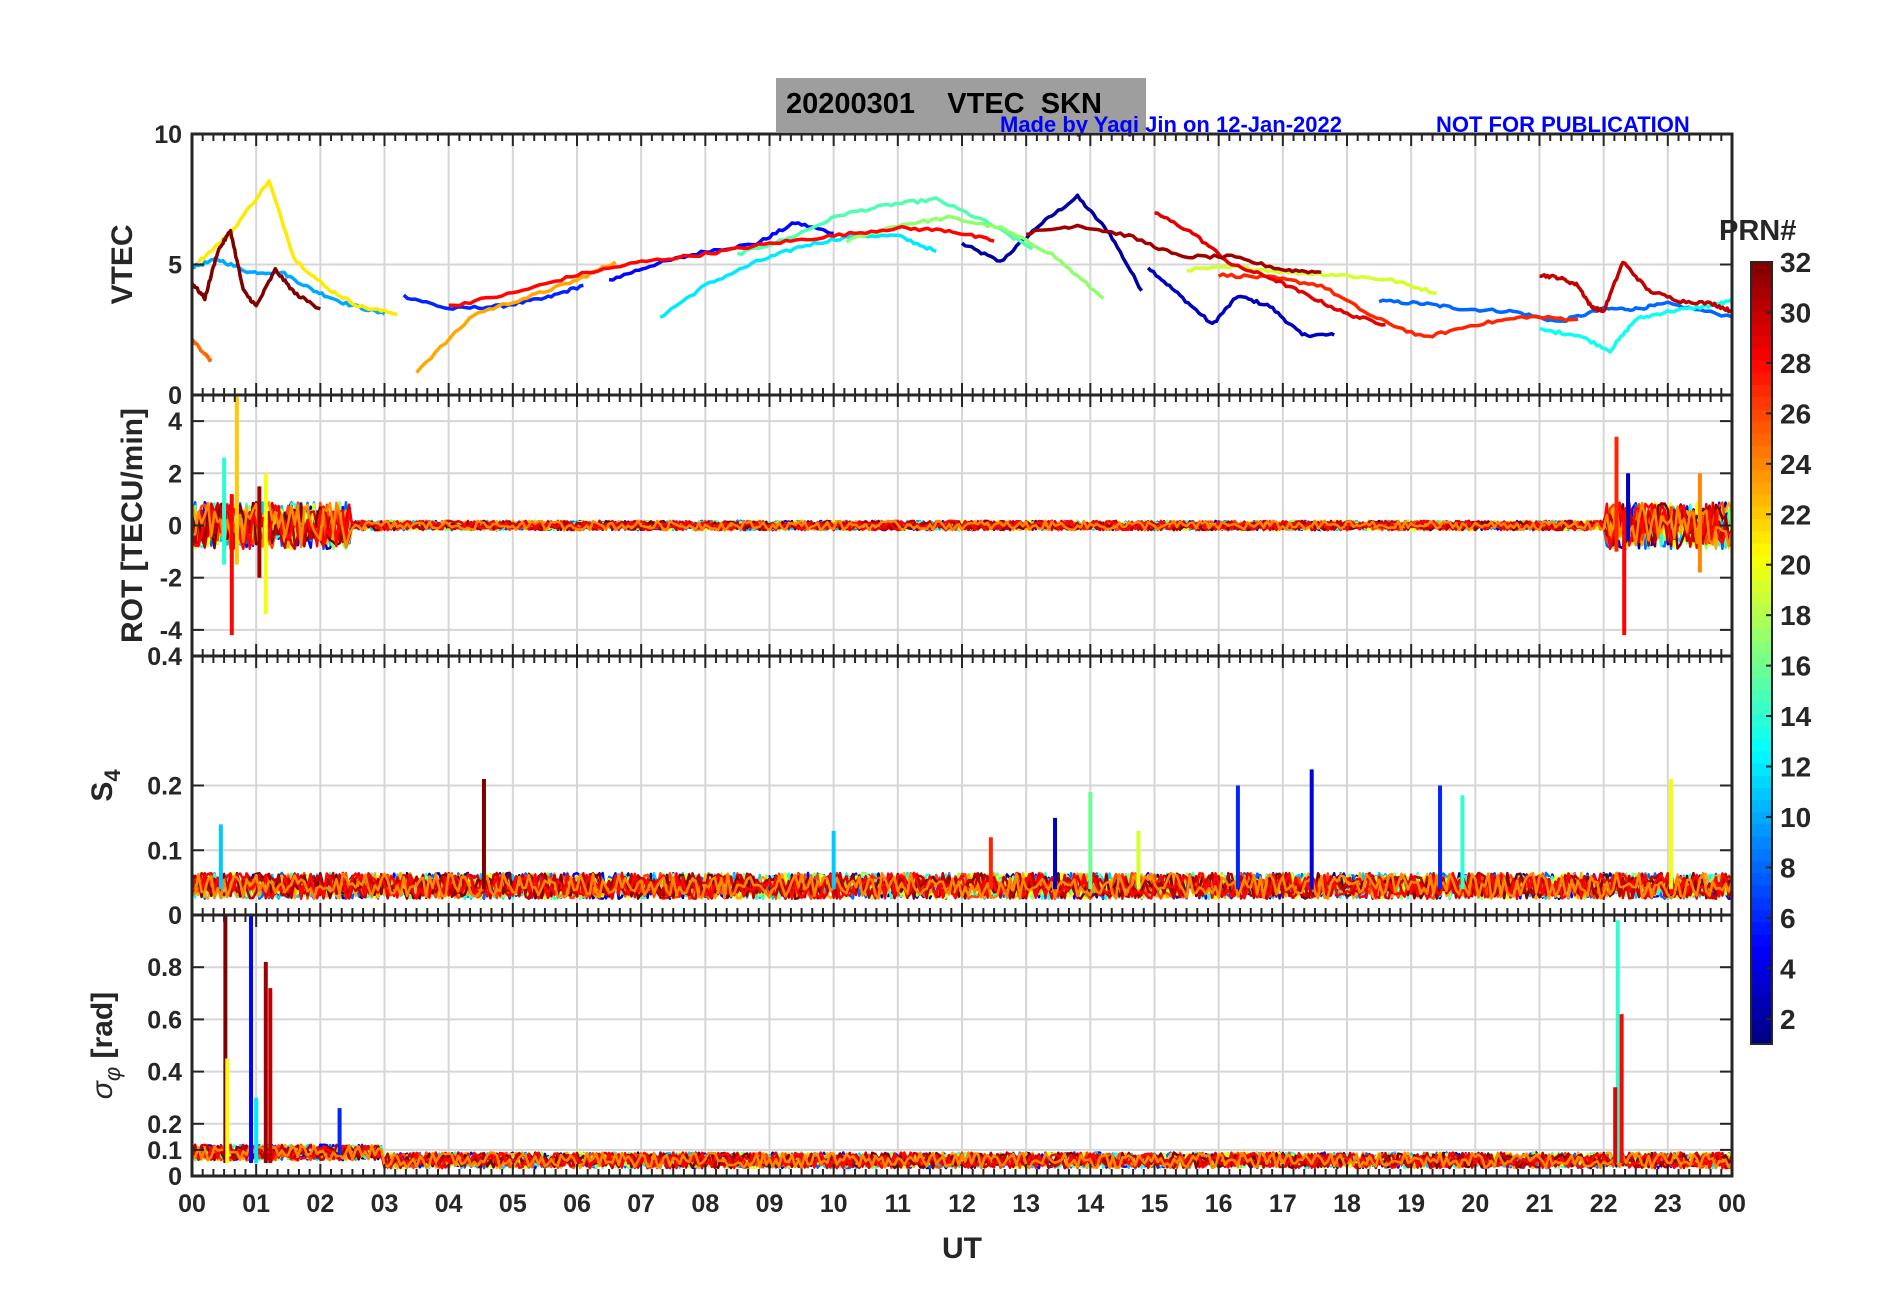 This screenshot has width=1902, height=1292. What do you see at coordinates (1475, 1204) in the screenshot?
I see `x-tick-label: 20` at bounding box center [1475, 1204].